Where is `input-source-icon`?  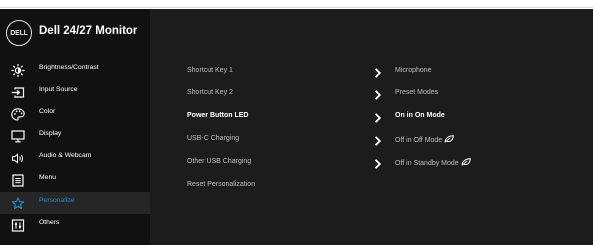 input-source-icon is located at coordinates (18, 92).